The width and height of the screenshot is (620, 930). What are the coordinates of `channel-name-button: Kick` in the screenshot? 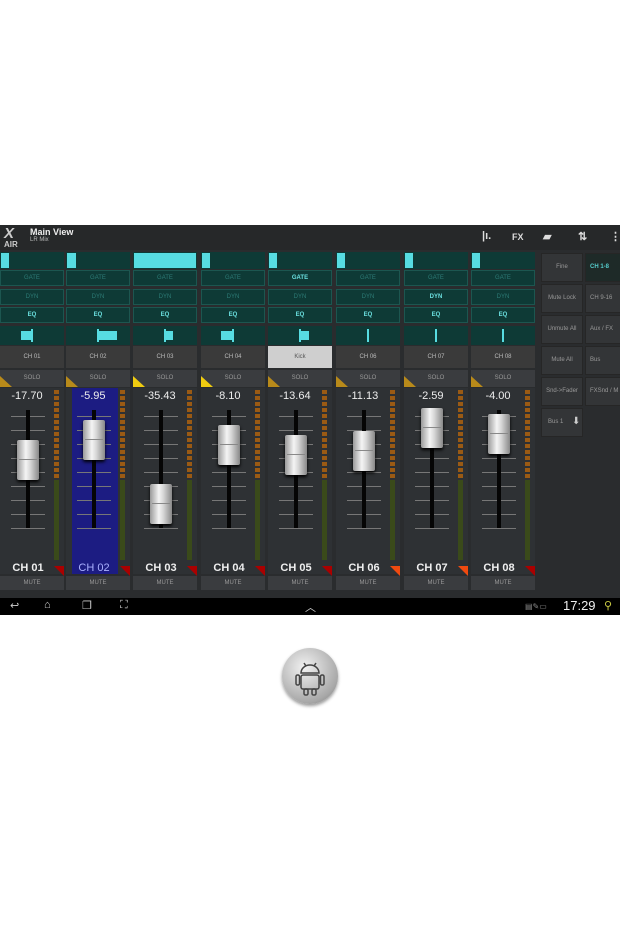 It's located at (300, 357).